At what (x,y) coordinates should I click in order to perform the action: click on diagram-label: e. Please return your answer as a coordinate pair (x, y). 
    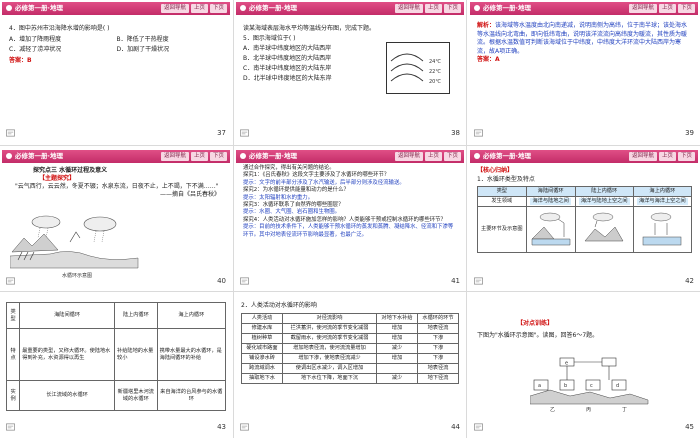
    Looking at the image, I should click on (566, 364).